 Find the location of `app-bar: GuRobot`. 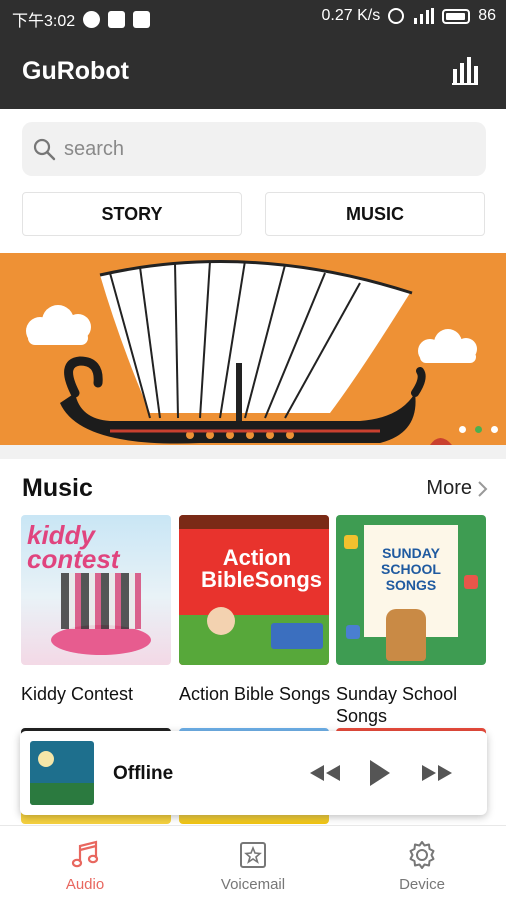

app-bar: GuRobot is located at coordinates (253, 71).